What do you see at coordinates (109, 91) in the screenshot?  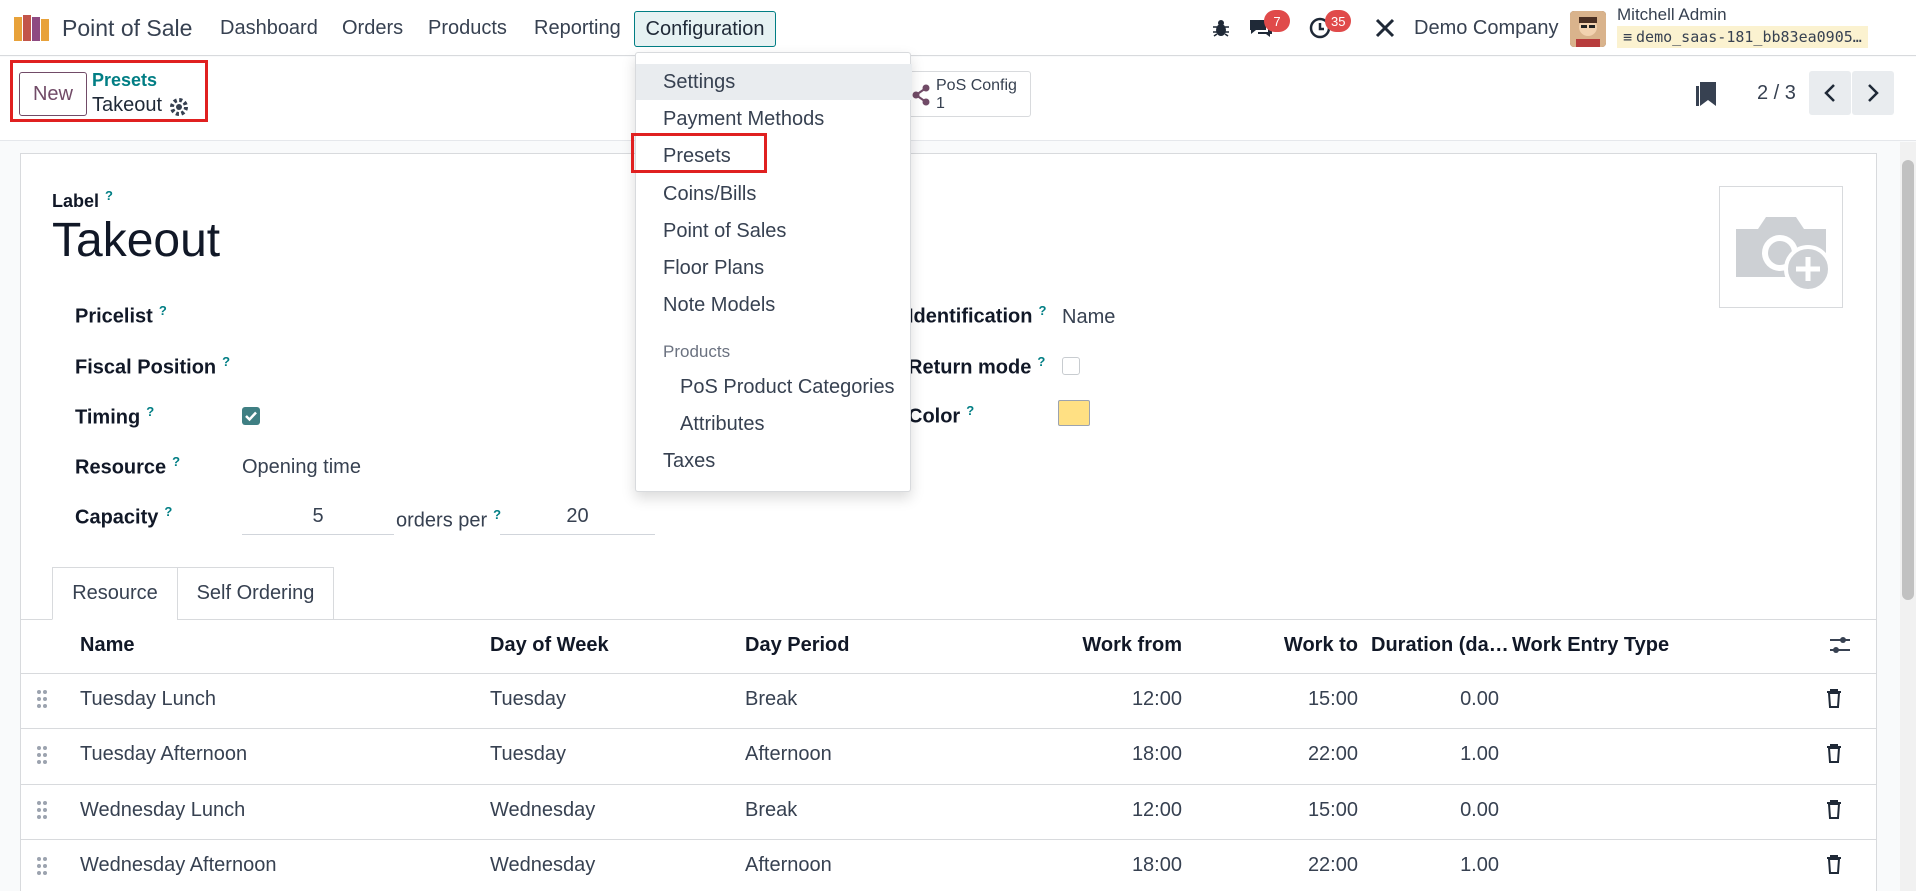 I see `highlight-breadcrumb` at bounding box center [109, 91].